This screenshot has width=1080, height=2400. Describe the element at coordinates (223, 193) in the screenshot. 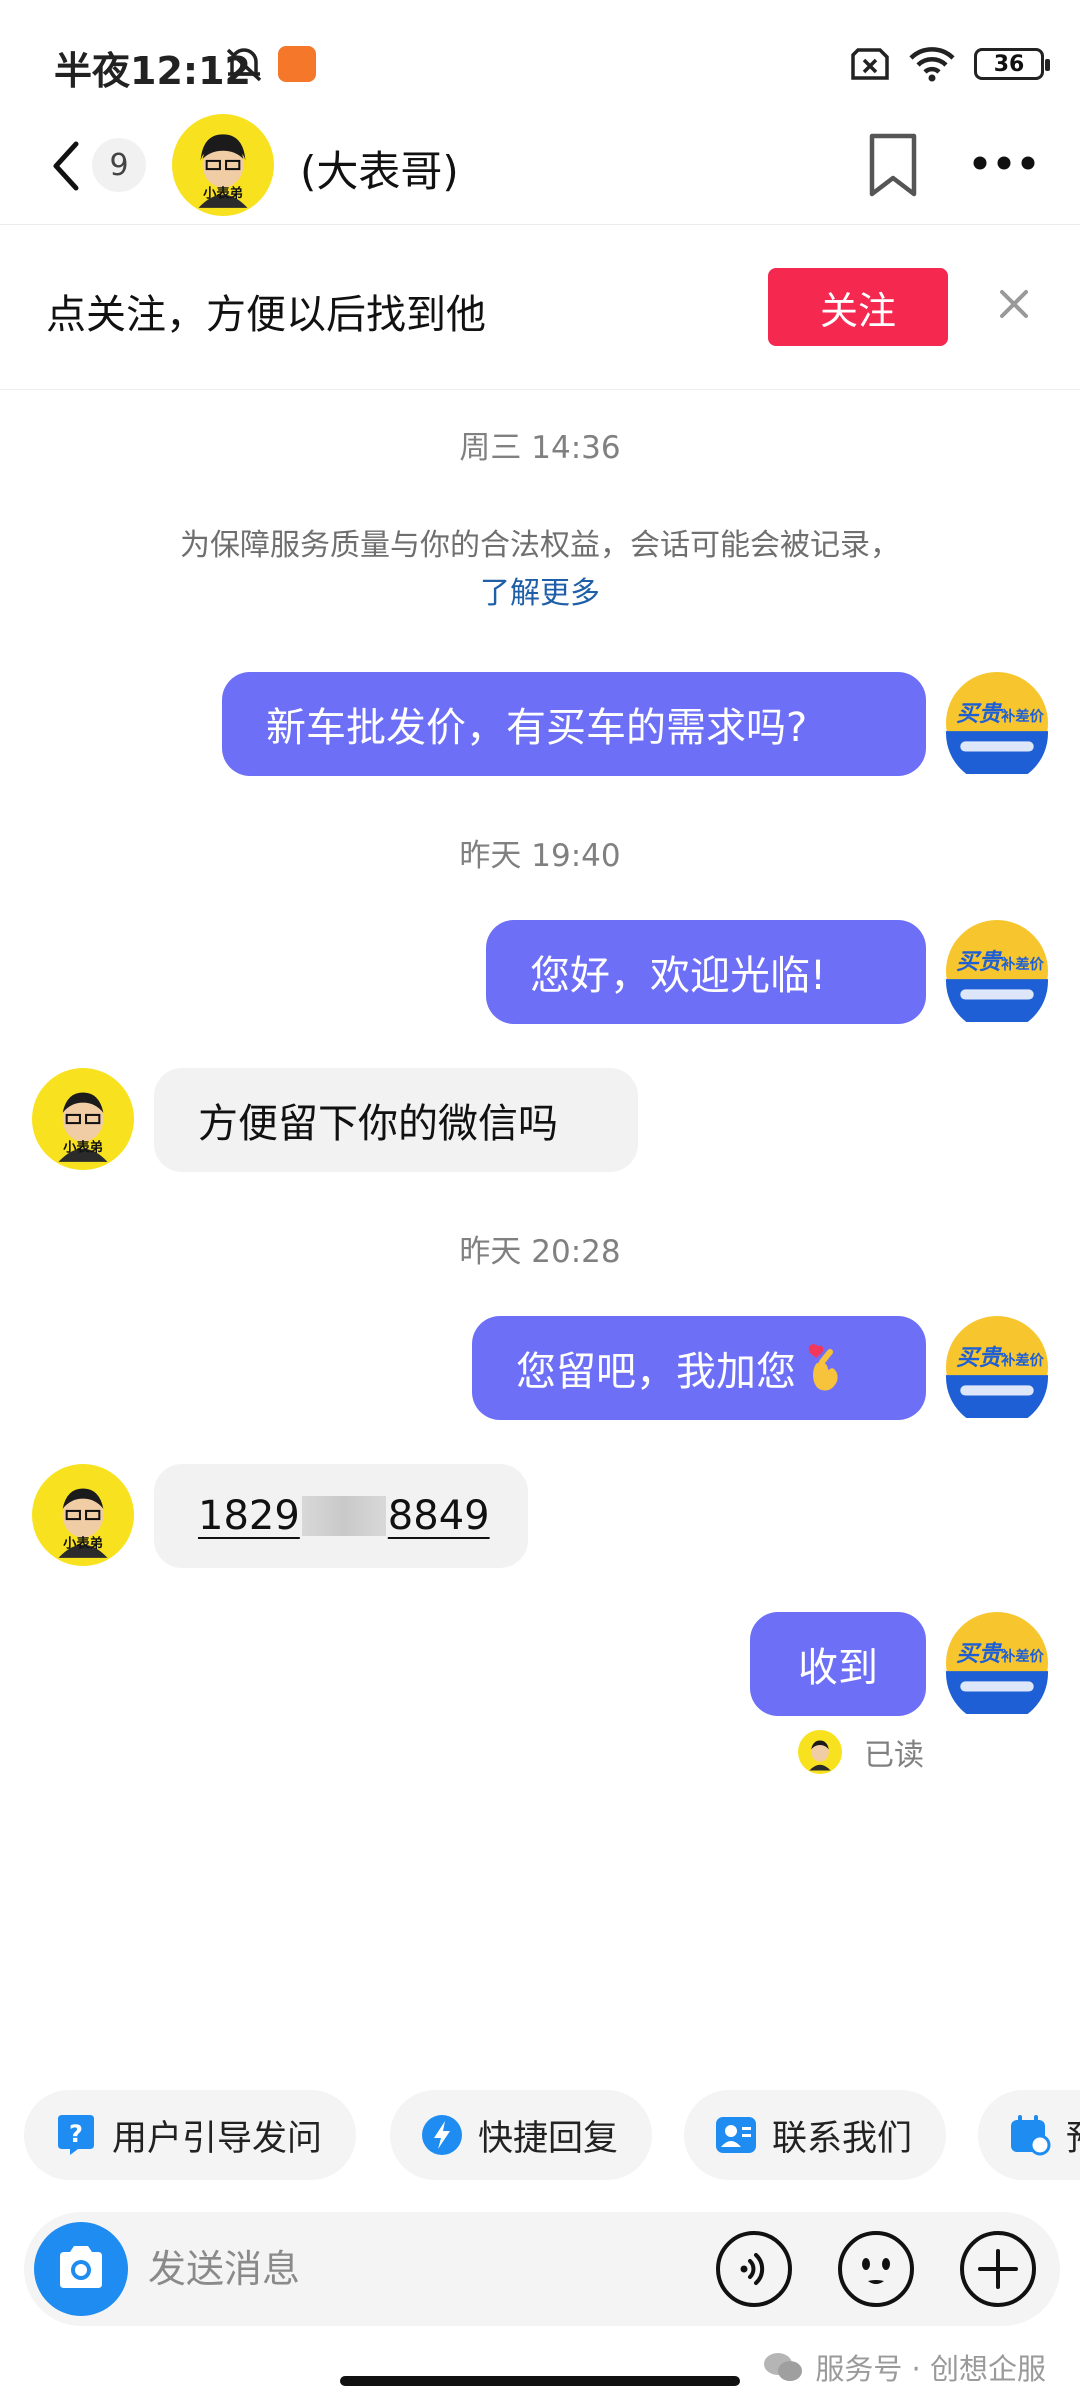

I see `avatar-label: 小表弟` at that location.